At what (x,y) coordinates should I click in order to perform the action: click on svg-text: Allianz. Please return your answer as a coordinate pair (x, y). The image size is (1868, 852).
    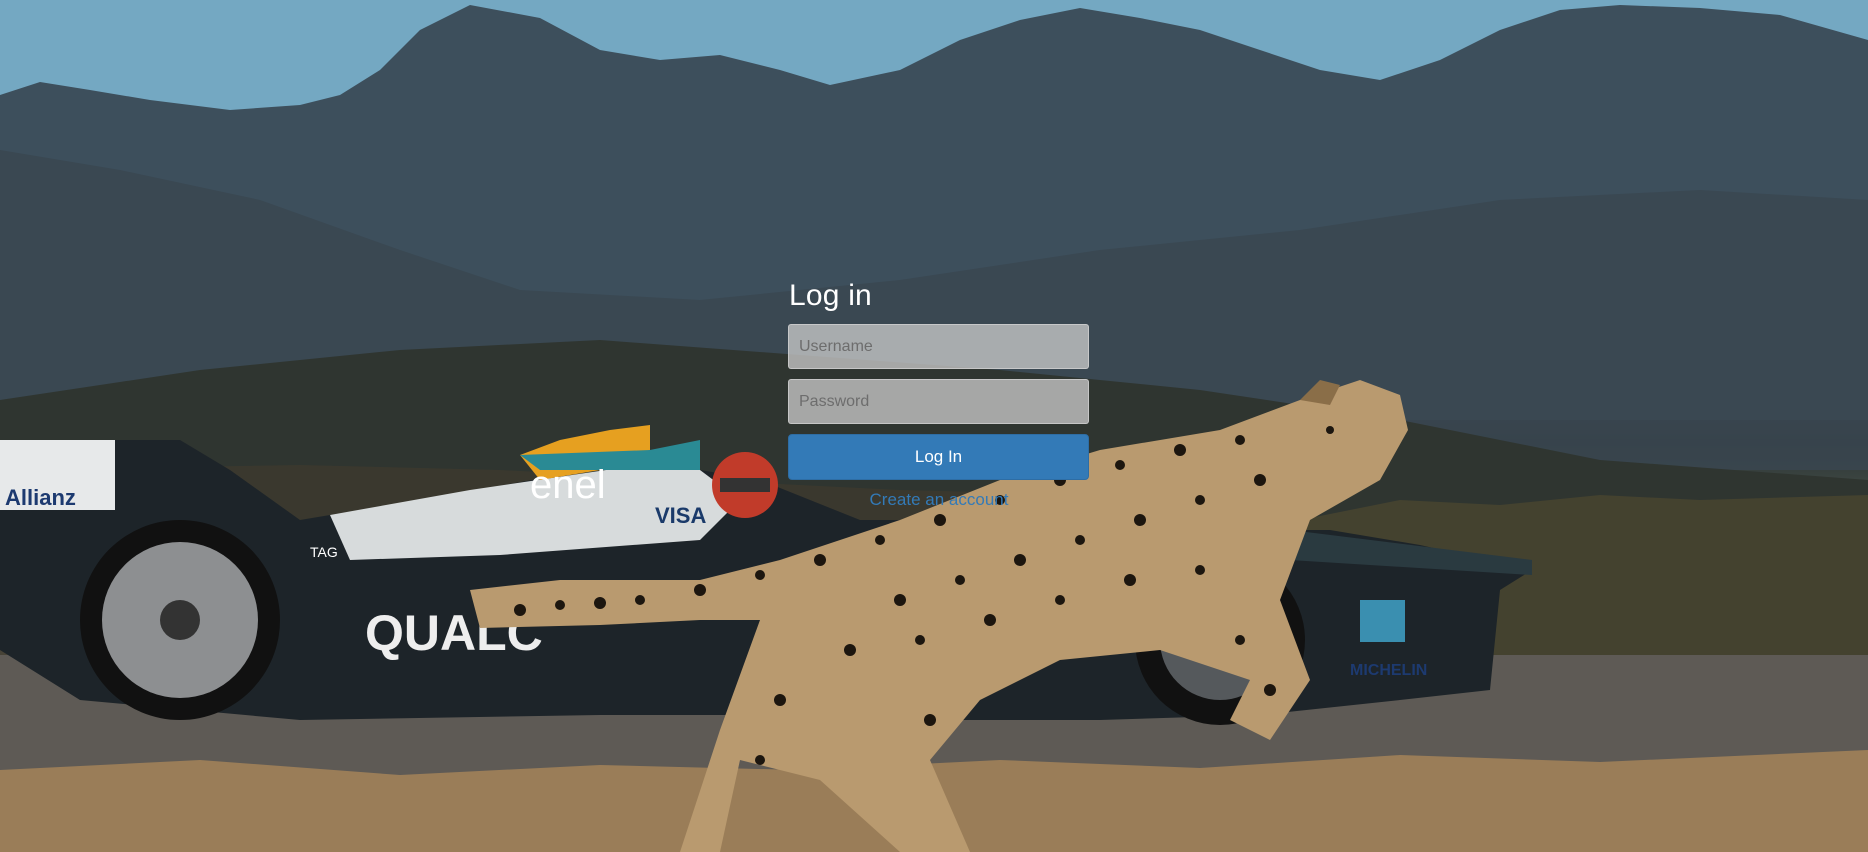
    Looking at the image, I should click on (40, 497).